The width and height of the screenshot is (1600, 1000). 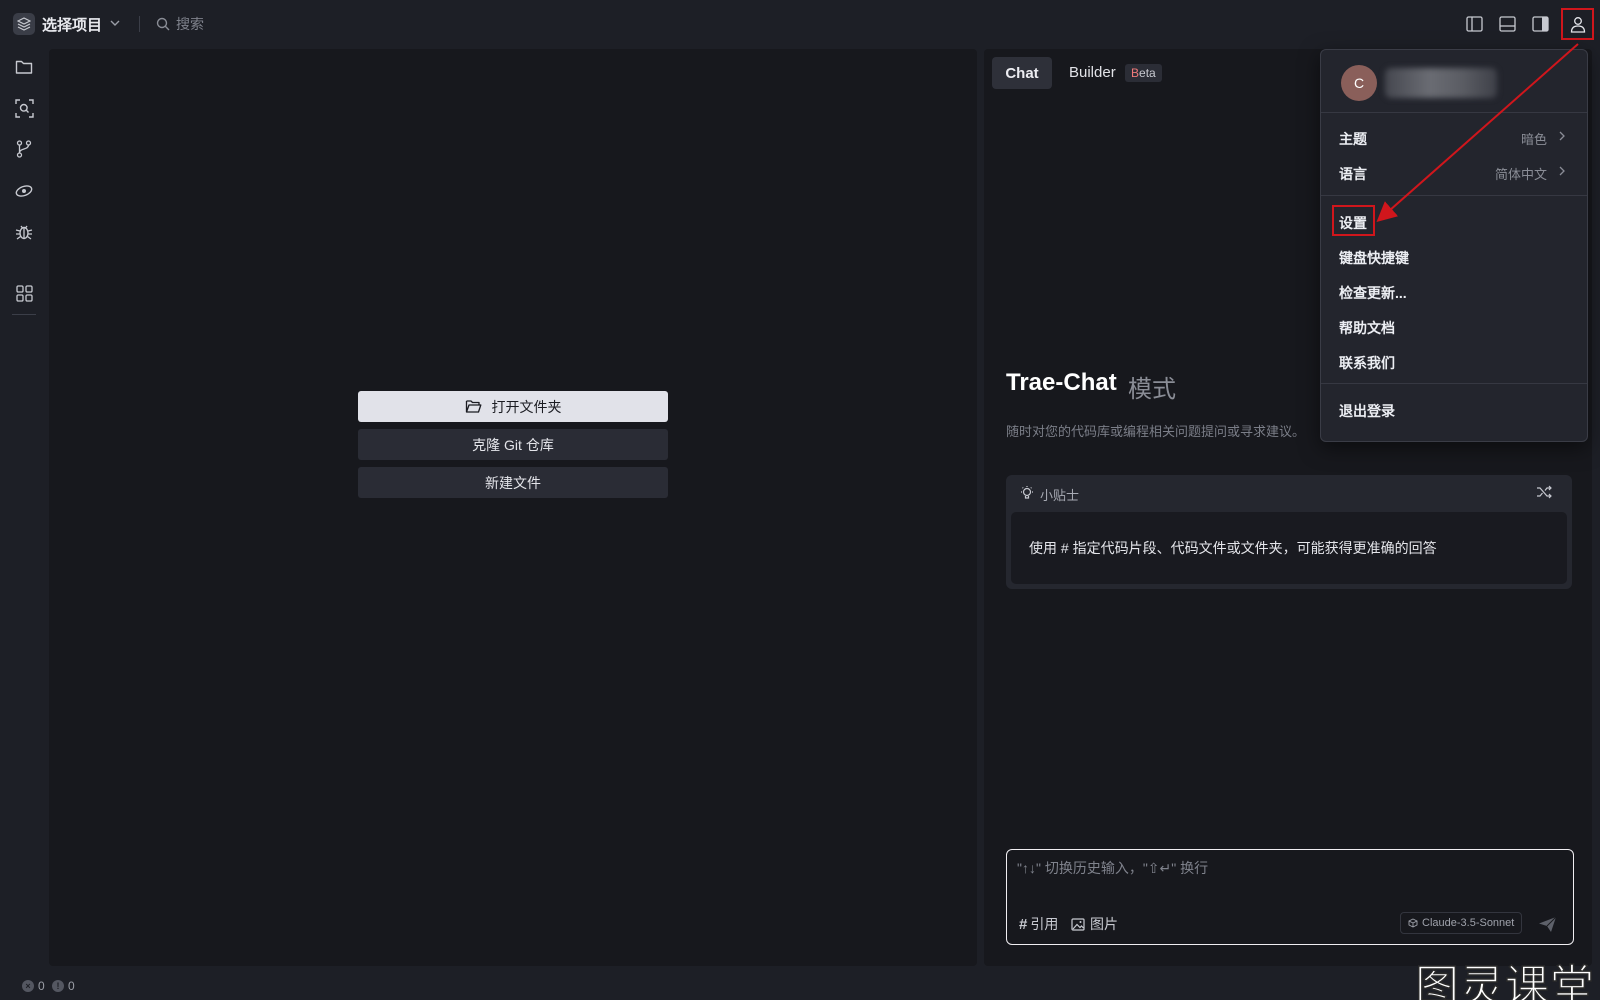 What do you see at coordinates (1022, 73) in the screenshot?
I see `tab-chat: Chat` at bounding box center [1022, 73].